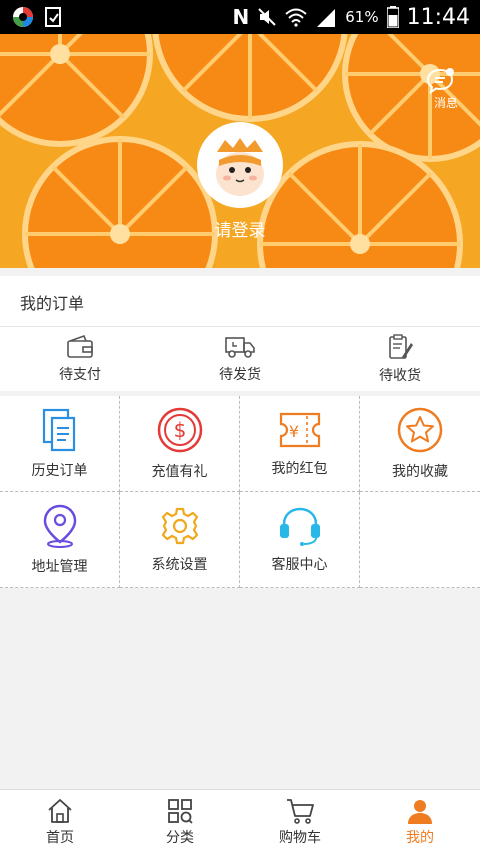 The height and width of the screenshot is (854, 480). I want to click on login-link: 请登录, so click(240, 228).